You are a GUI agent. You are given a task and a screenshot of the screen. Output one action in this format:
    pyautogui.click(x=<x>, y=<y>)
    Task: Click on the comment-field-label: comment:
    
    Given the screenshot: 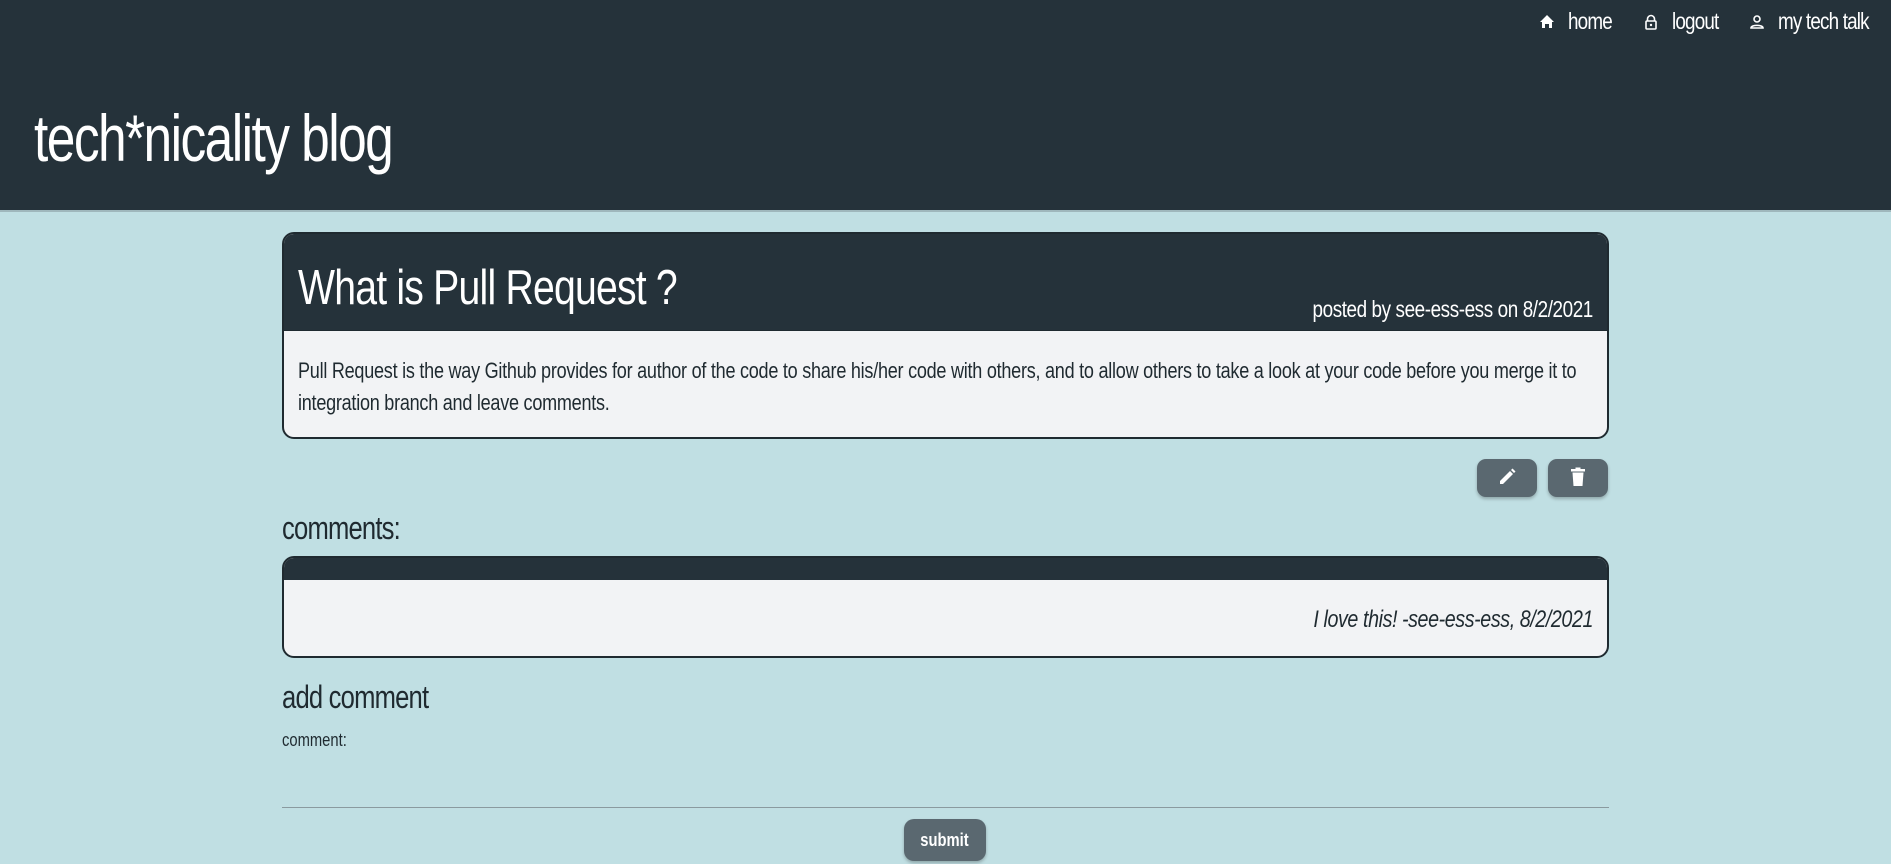 What is the action you would take?
    pyautogui.click(x=314, y=740)
    